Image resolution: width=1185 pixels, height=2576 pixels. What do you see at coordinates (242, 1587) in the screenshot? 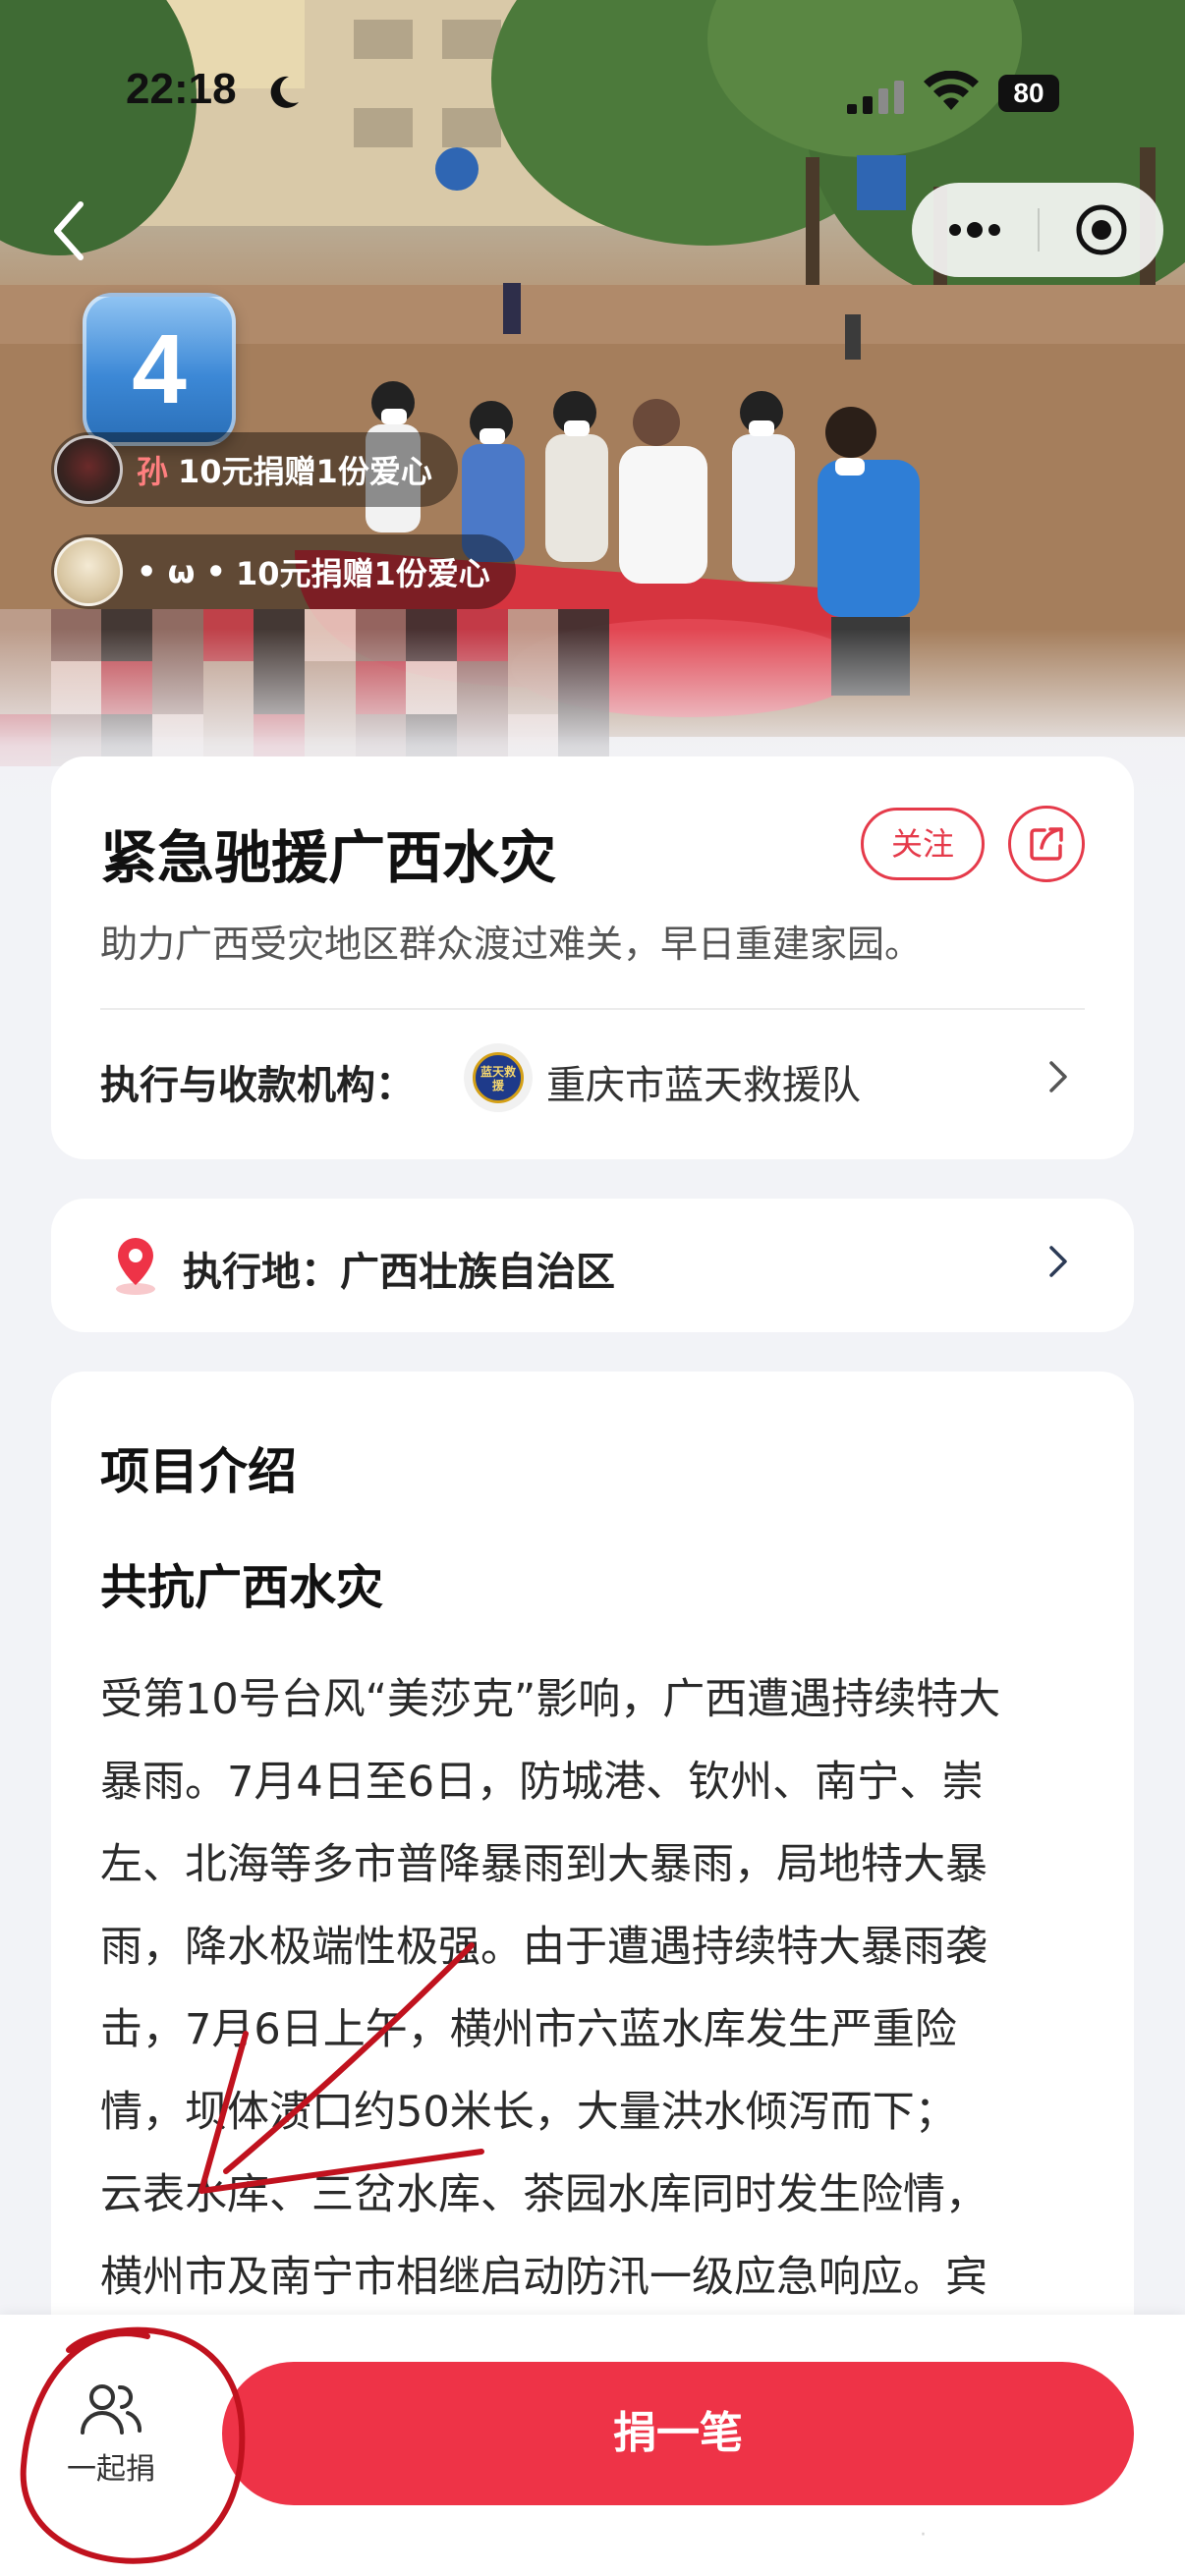
I see `section-subheading: 共抗广西水灾` at bounding box center [242, 1587].